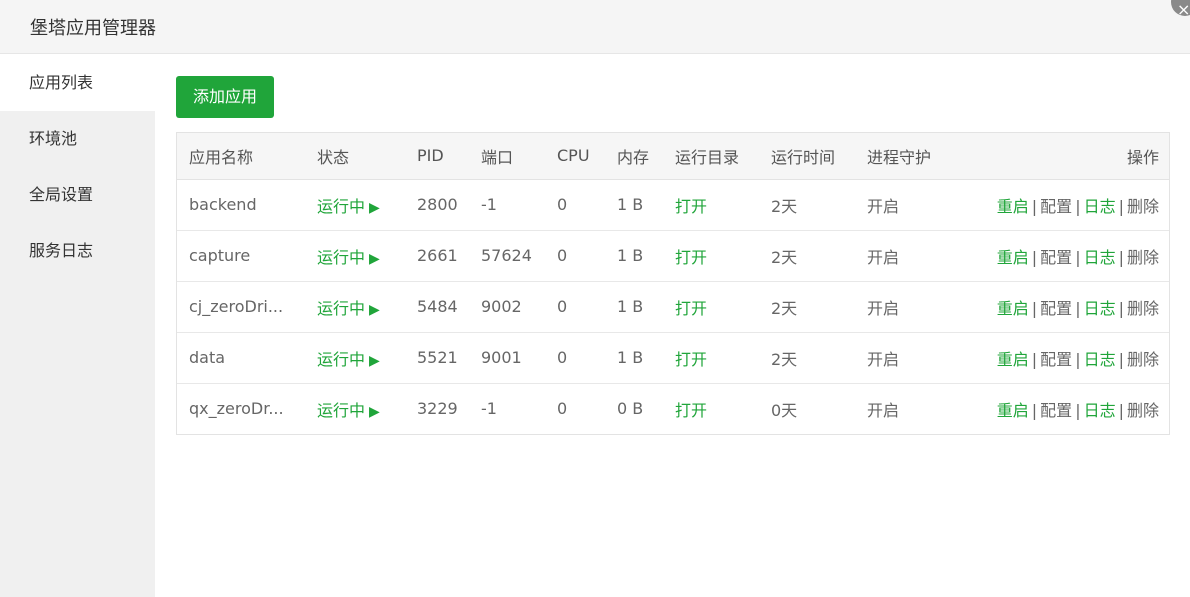 The width and height of the screenshot is (1190, 597). I want to click on port-cell: 57624, so click(506, 255).